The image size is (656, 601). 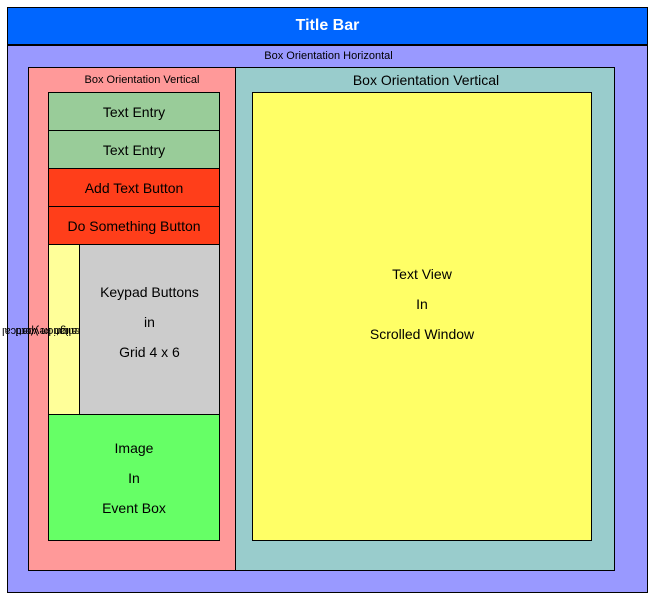 I want to click on image-label-line1: Image, so click(x=134, y=447).